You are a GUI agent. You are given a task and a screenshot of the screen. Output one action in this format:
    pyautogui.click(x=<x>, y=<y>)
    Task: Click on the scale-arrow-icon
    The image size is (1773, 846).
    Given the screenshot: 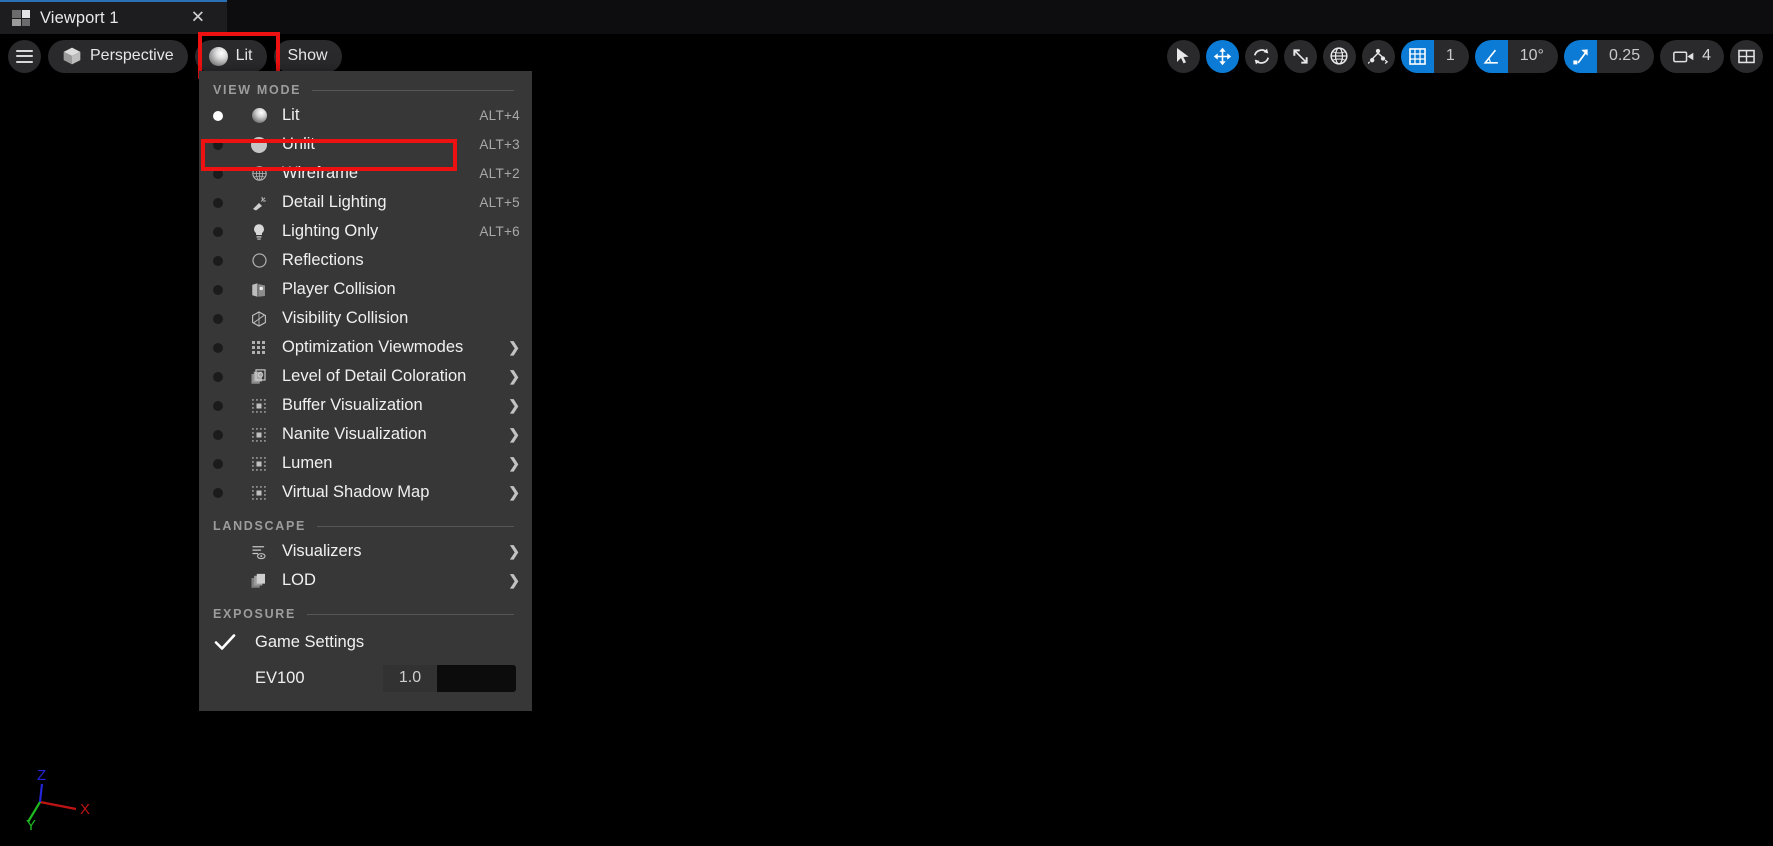 What is the action you would take?
    pyautogui.click(x=1580, y=56)
    